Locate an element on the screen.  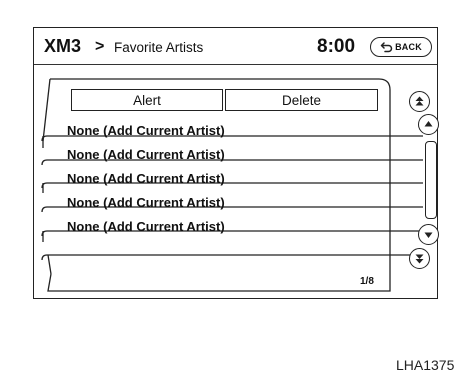
line-up-icon is located at coordinates (428, 124).